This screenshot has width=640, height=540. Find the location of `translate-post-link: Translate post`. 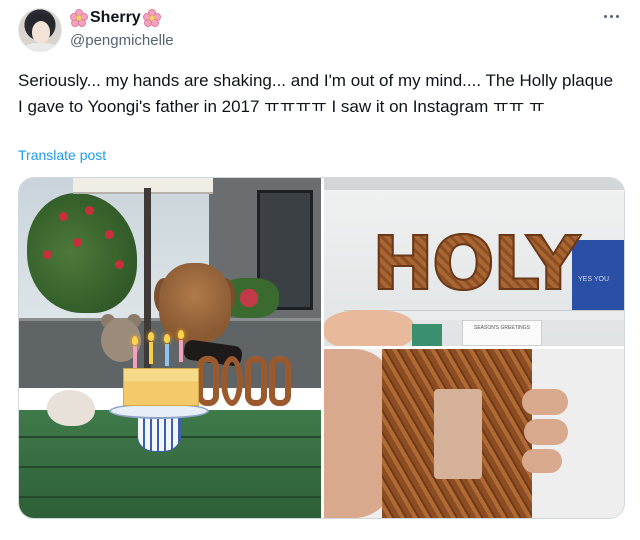

translate-post-link: Translate post is located at coordinates (62, 155).